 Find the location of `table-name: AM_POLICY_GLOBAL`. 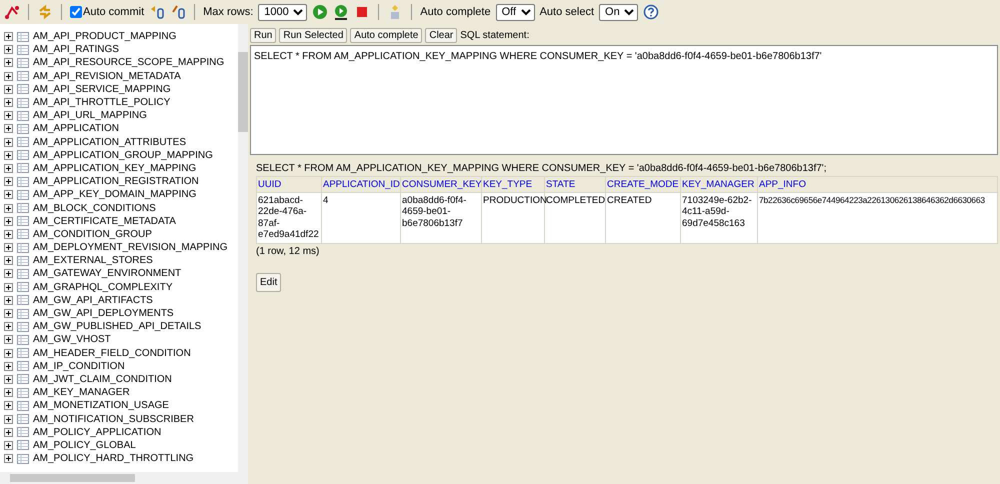

table-name: AM_POLICY_GLOBAL is located at coordinates (84, 445).